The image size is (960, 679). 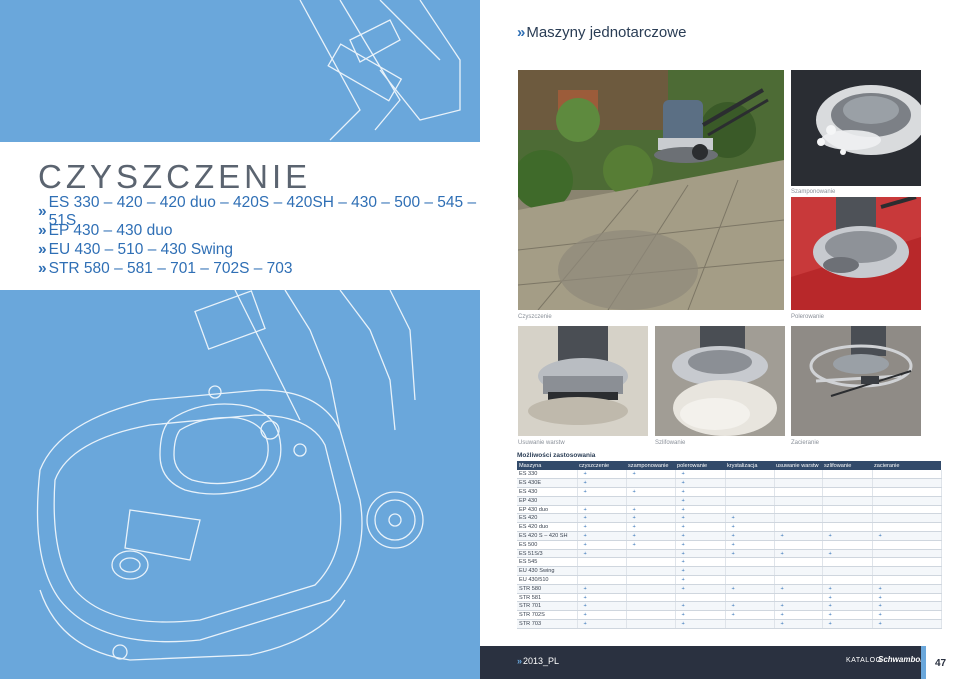 I want to click on machine-name-cell: EP 430, so click(x=547, y=501).